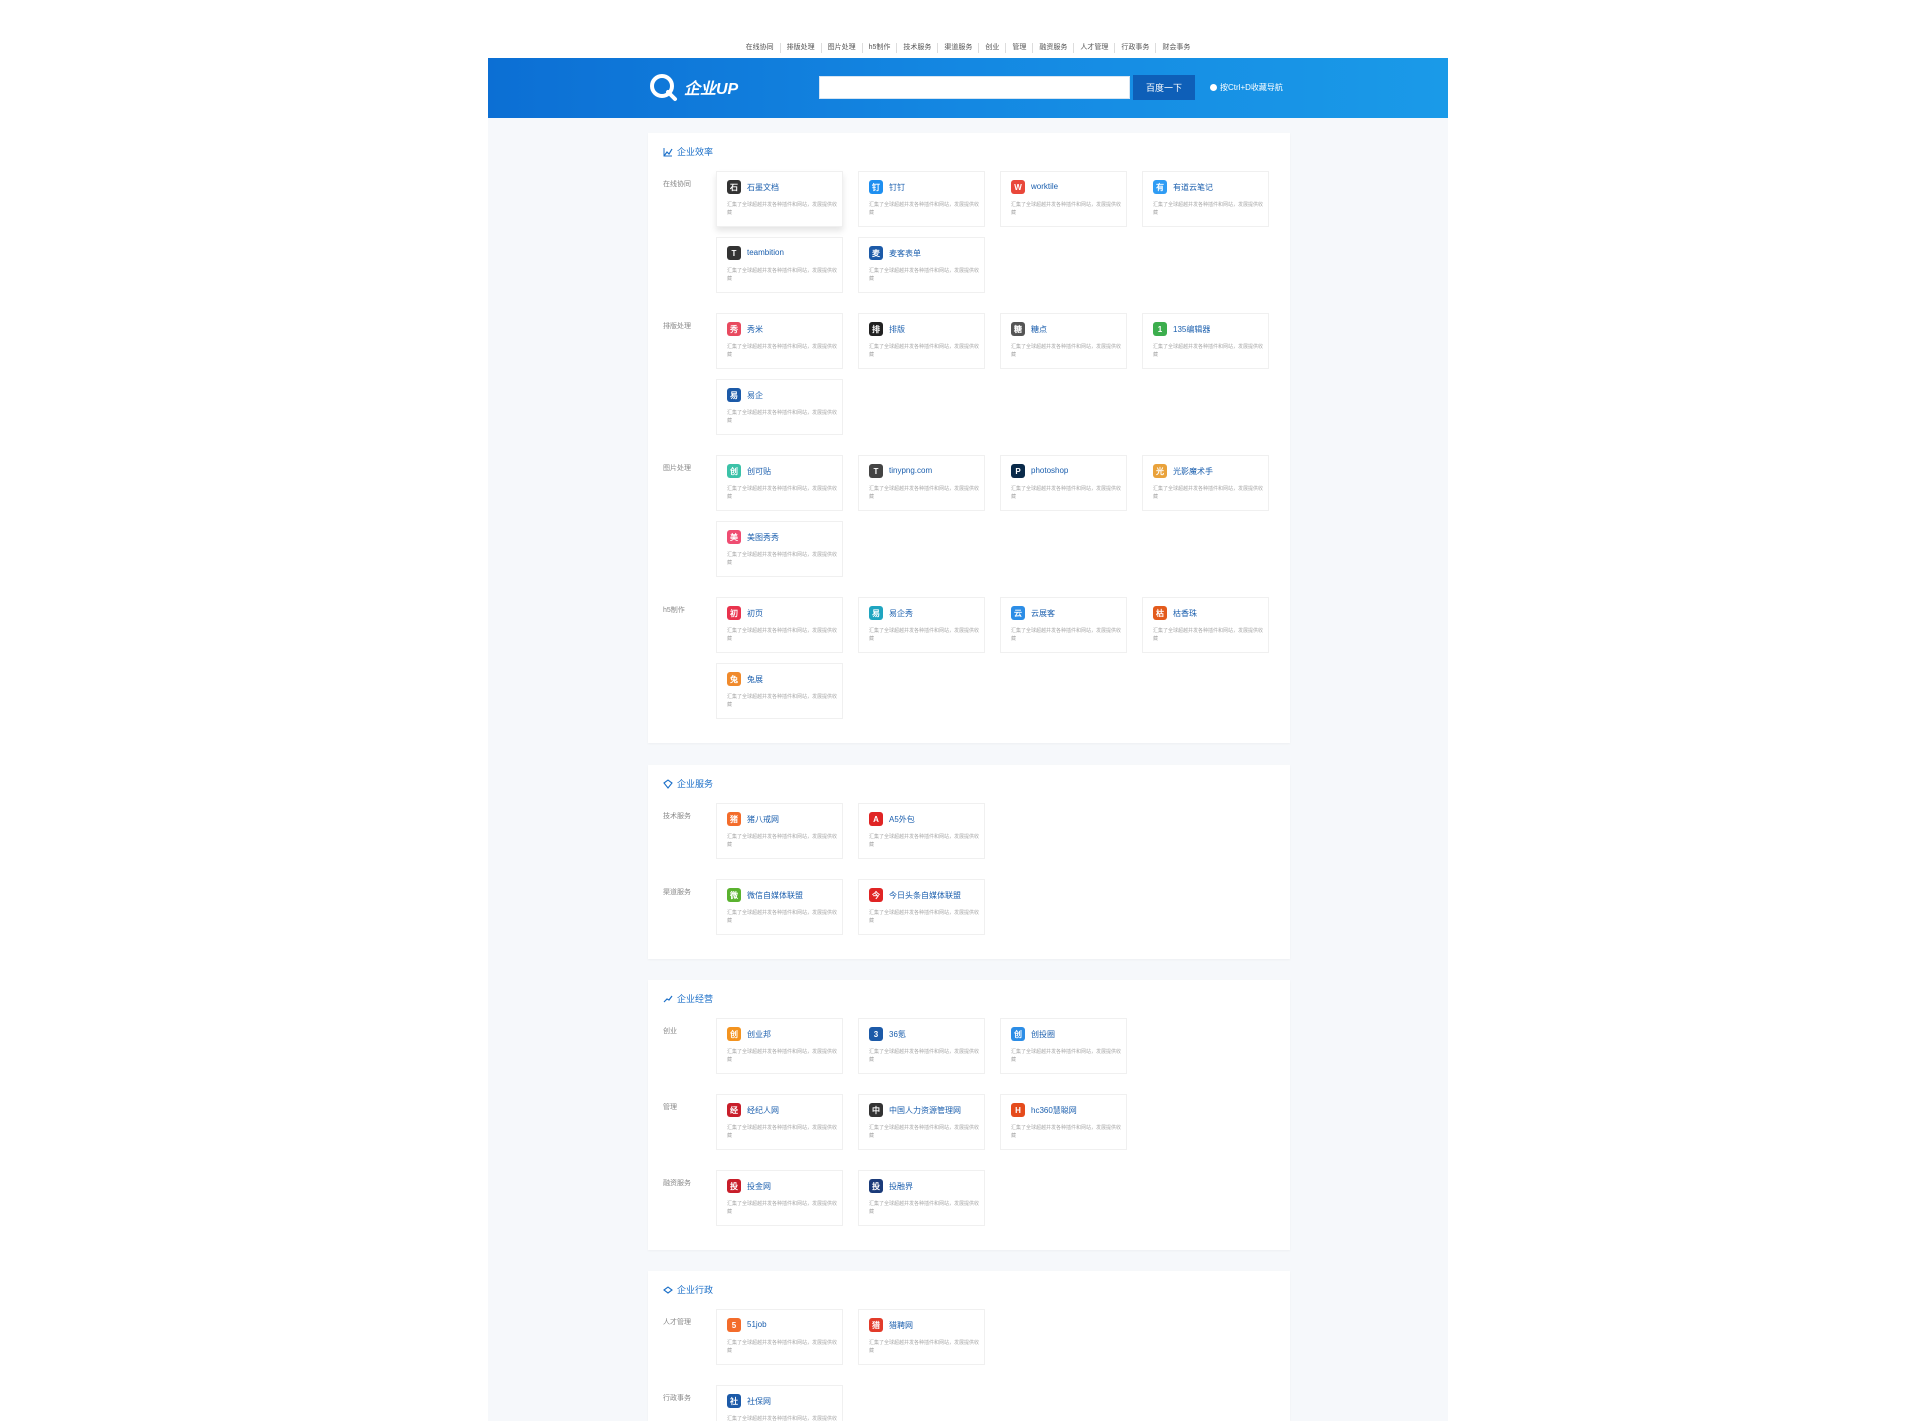 This screenshot has width=1920, height=1421. What do you see at coordinates (801, 48) in the screenshot?
I see `topnav-item: 排版处理` at bounding box center [801, 48].